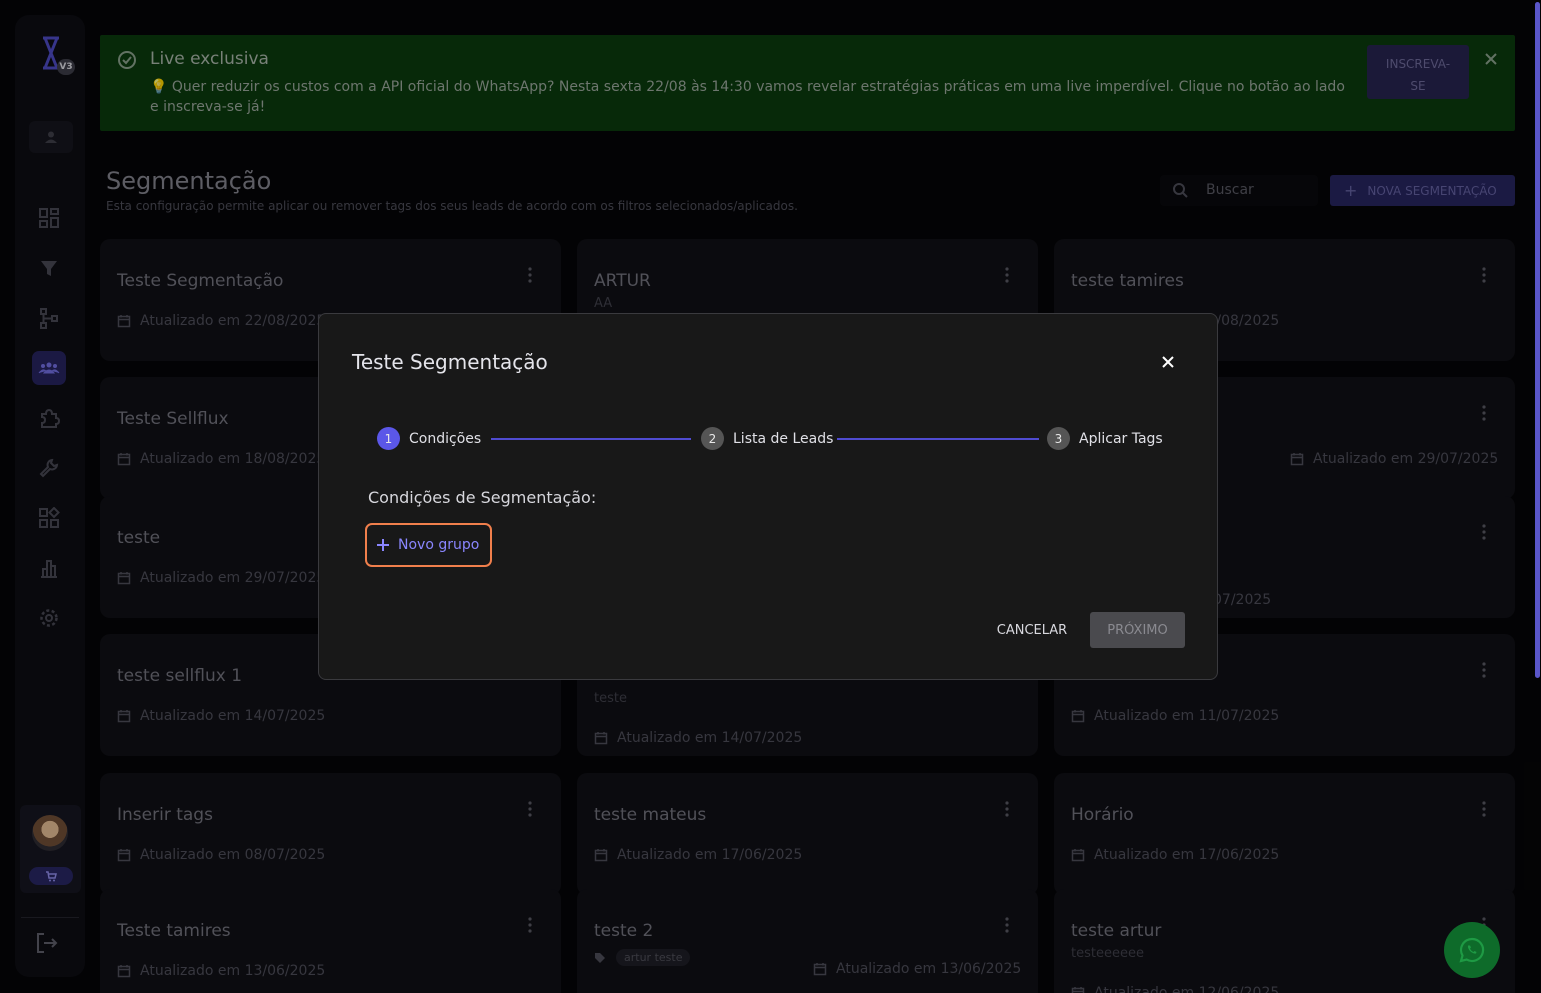 The image size is (1541, 993). What do you see at coordinates (388, 438) in the screenshot?
I see `step-number: 1` at bounding box center [388, 438].